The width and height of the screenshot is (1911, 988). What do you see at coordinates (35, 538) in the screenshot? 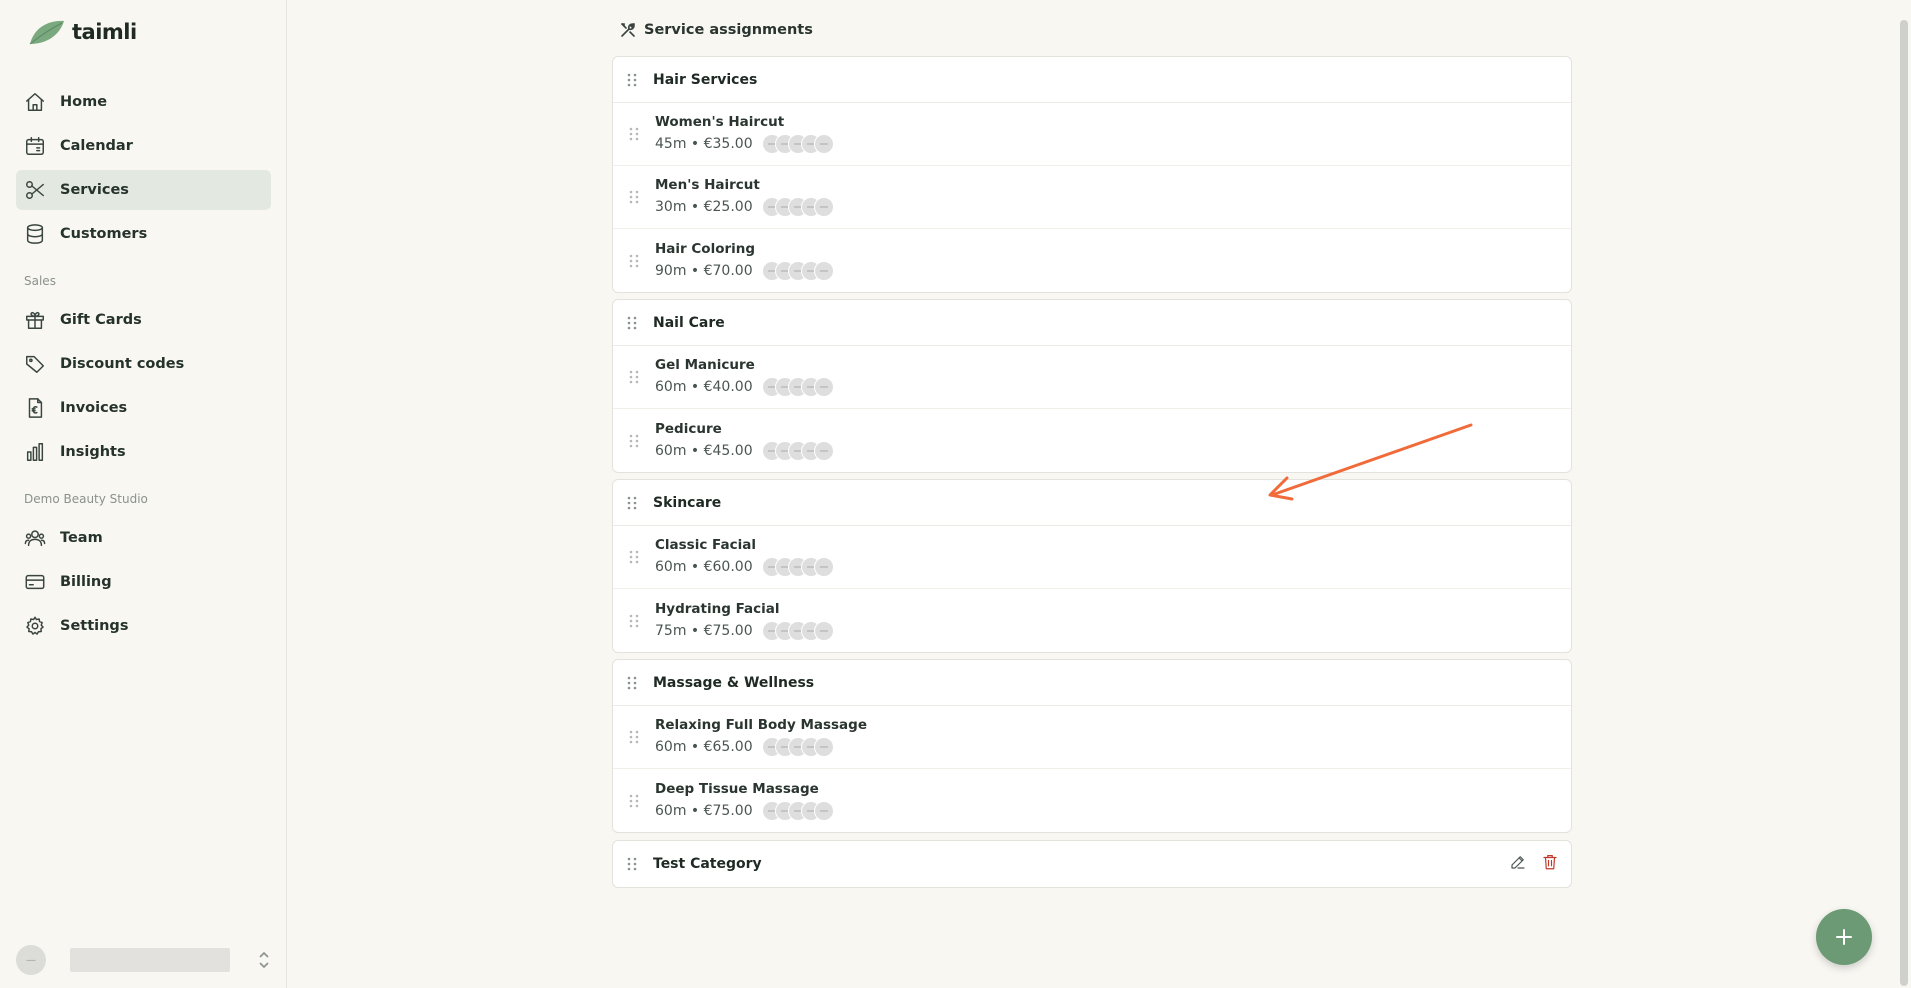
I see `team-icon` at bounding box center [35, 538].